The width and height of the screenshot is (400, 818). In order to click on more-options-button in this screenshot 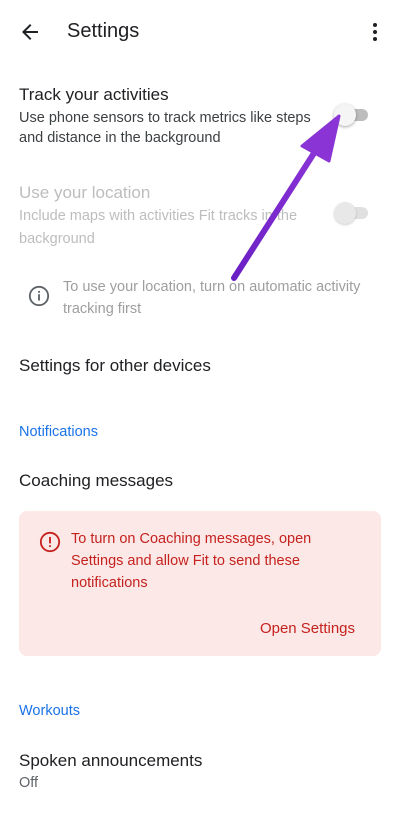, I will do `click(375, 32)`.